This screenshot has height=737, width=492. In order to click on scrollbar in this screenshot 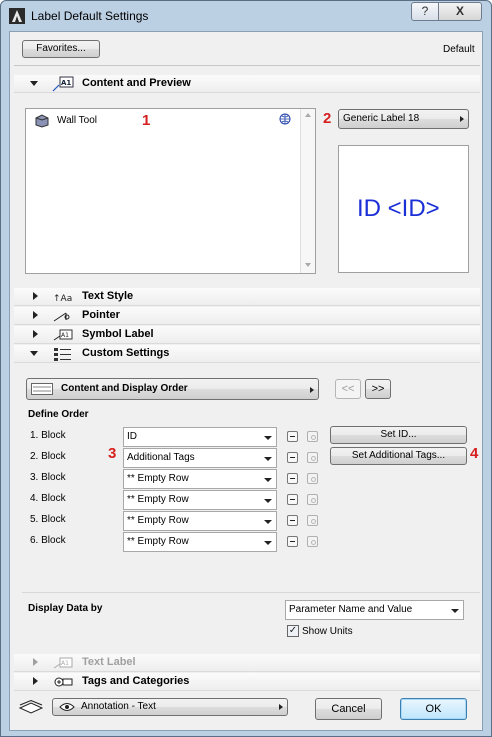, I will do `click(307, 191)`.